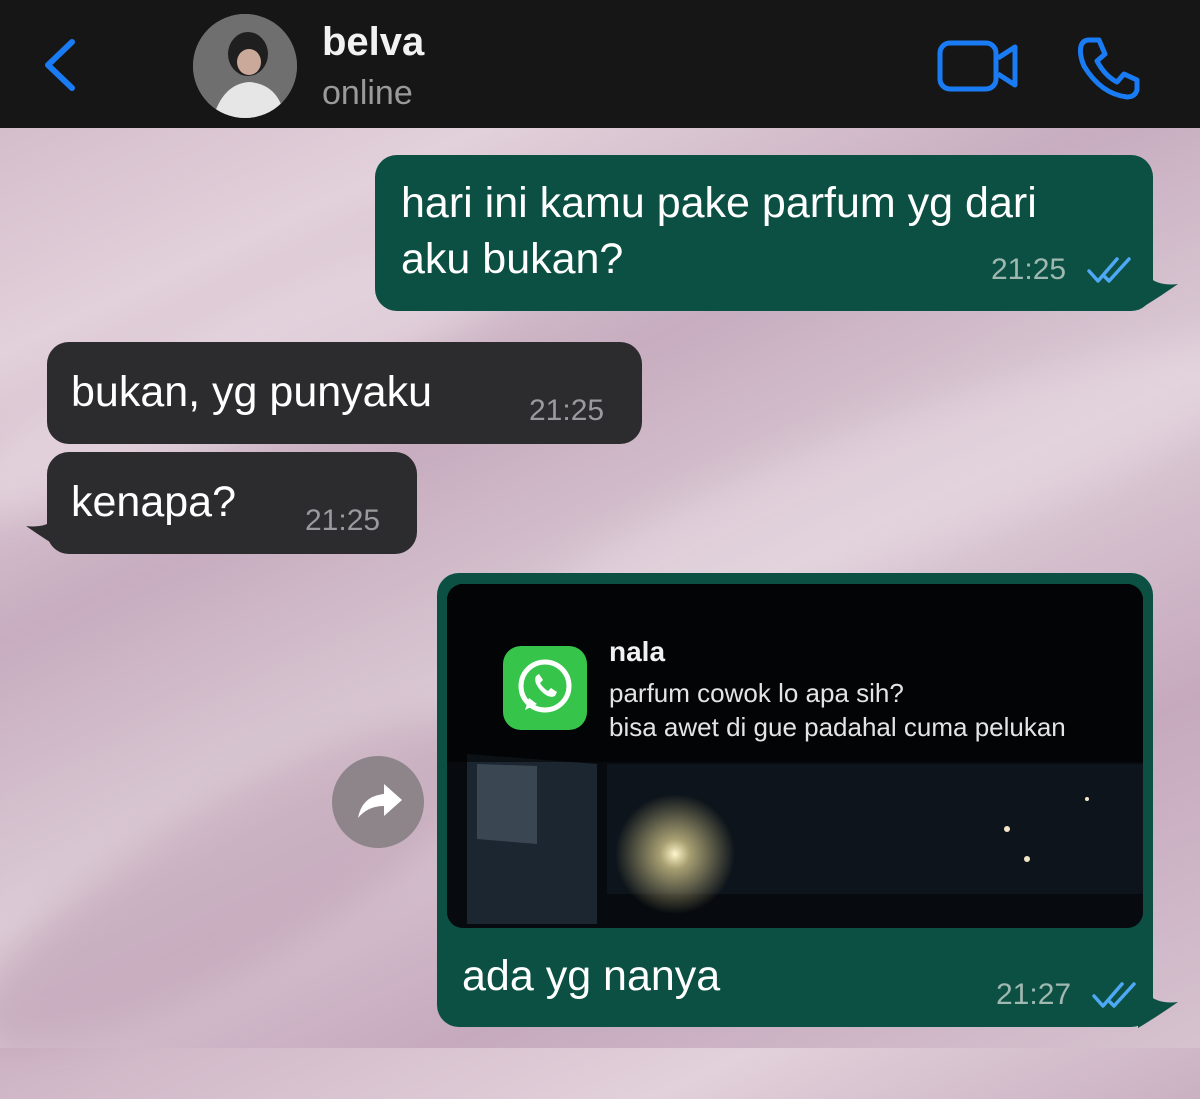 The image size is (1200, 1099). Describe the element at coordinates (637, 651) in the screenshot. I see `notification-sender: nala` at that location.